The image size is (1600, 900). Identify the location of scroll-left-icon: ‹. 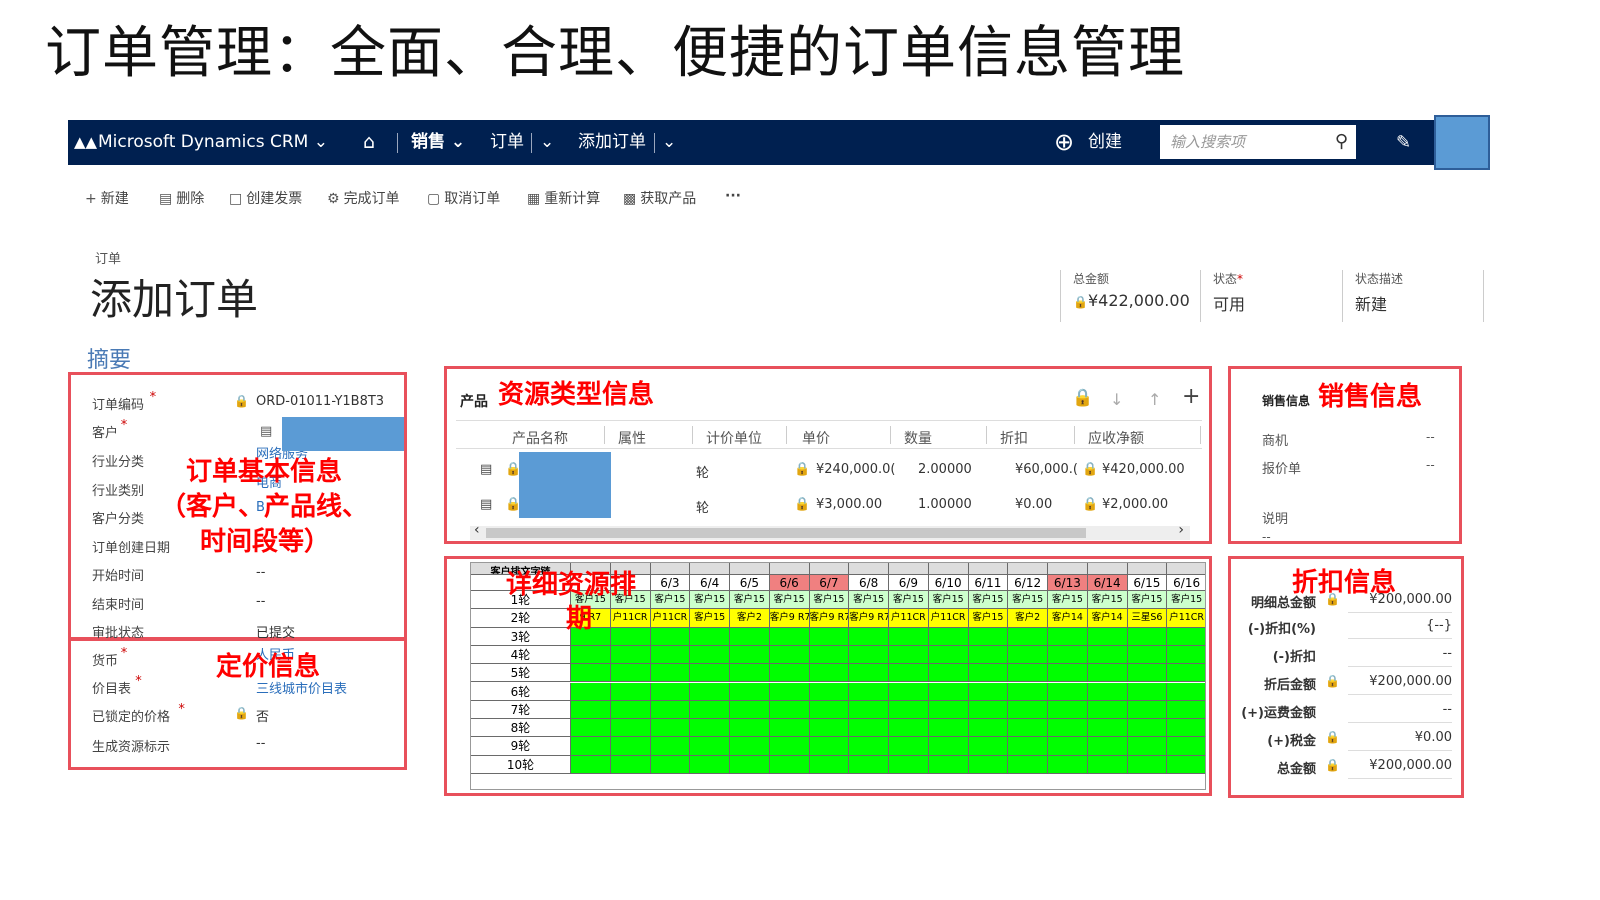
(477, 530).